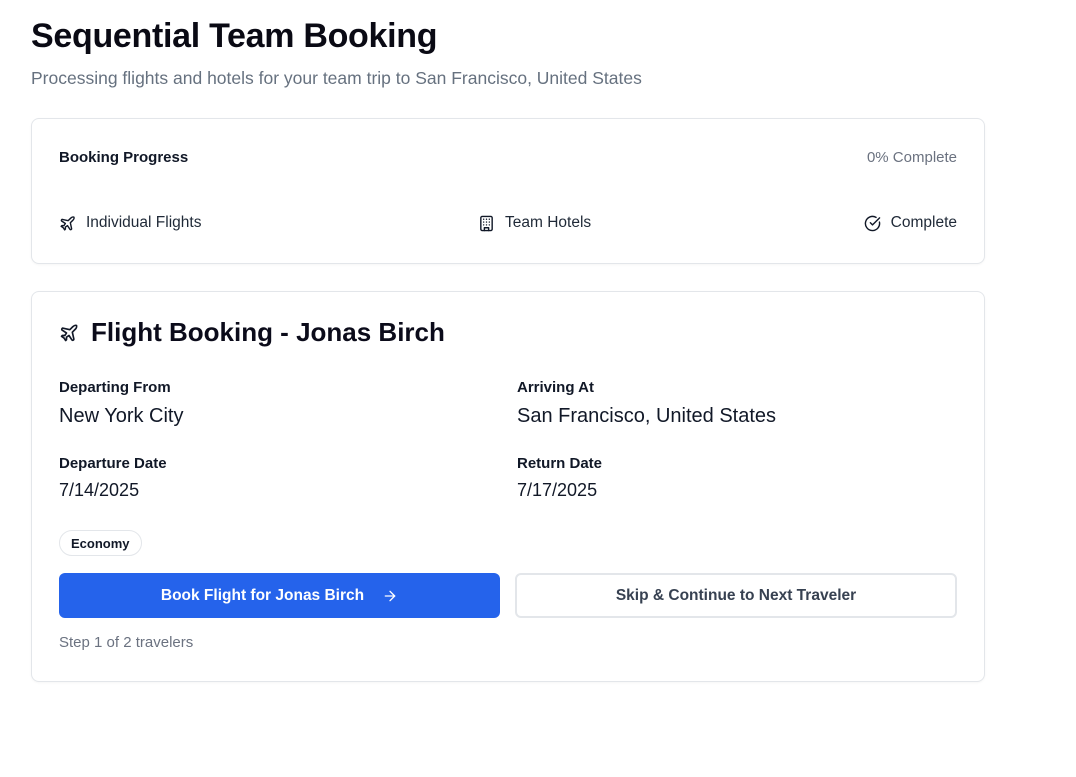 The height and width of the screenshot is (777, 1076). I want to click on check-circle-icon, so click(872, 223).